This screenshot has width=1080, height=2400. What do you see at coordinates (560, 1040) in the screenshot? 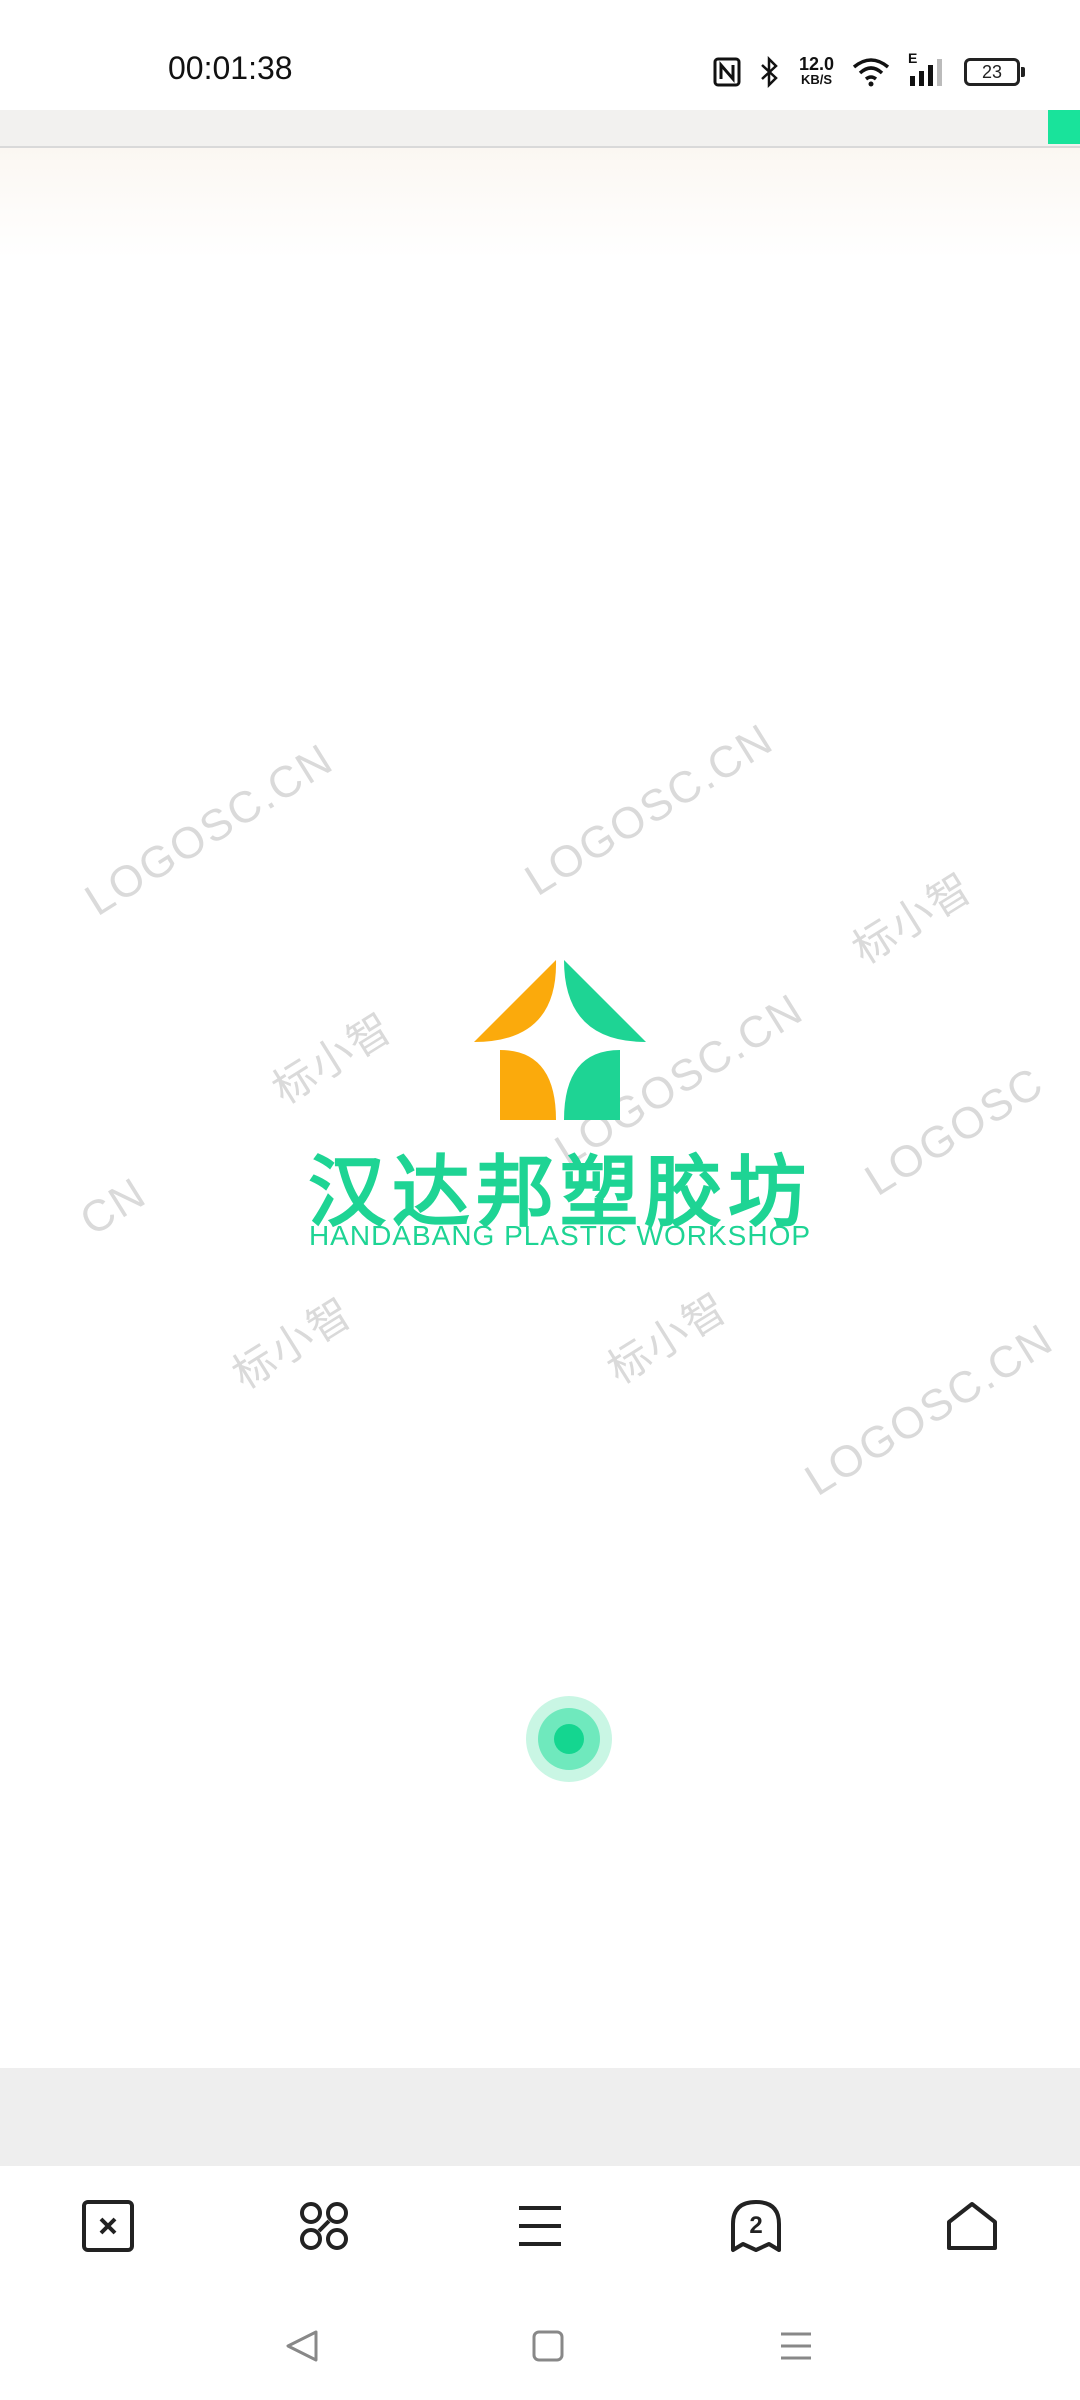
I see `house-logo-icon` at bounding box center [560, 1040].